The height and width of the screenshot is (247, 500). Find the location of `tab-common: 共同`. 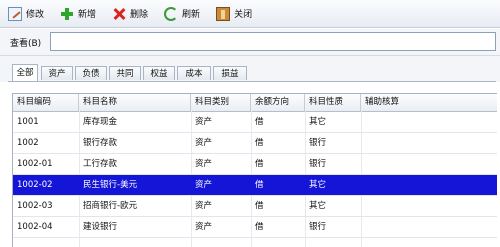

tab-common: 共同 is located at coordinates (125, 73).